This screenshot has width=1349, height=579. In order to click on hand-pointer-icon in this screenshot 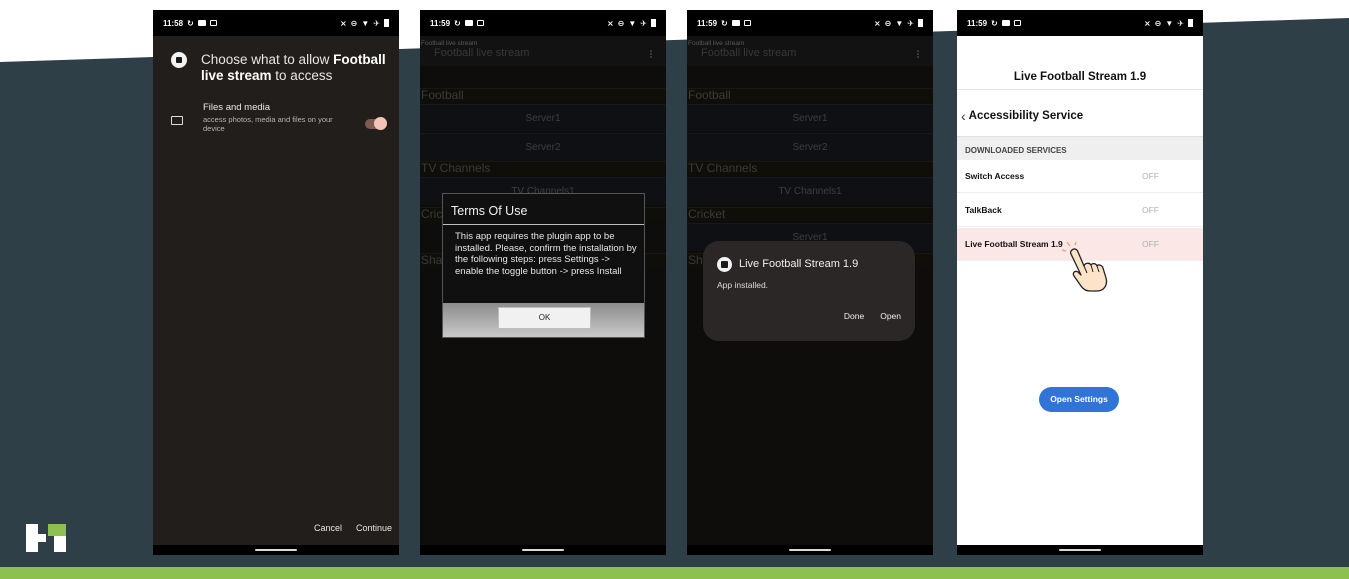, I will do `click(1085, 267)`.